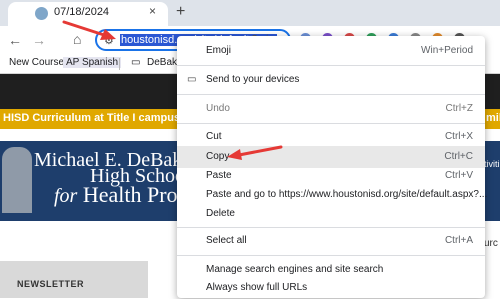 The image size is (500, 299). What do you see at coordinates (331, 80) in the screenshot?
I see `menu-item-send-to-devices: ▭ Send to your devices` at bounding box center [331, 80].